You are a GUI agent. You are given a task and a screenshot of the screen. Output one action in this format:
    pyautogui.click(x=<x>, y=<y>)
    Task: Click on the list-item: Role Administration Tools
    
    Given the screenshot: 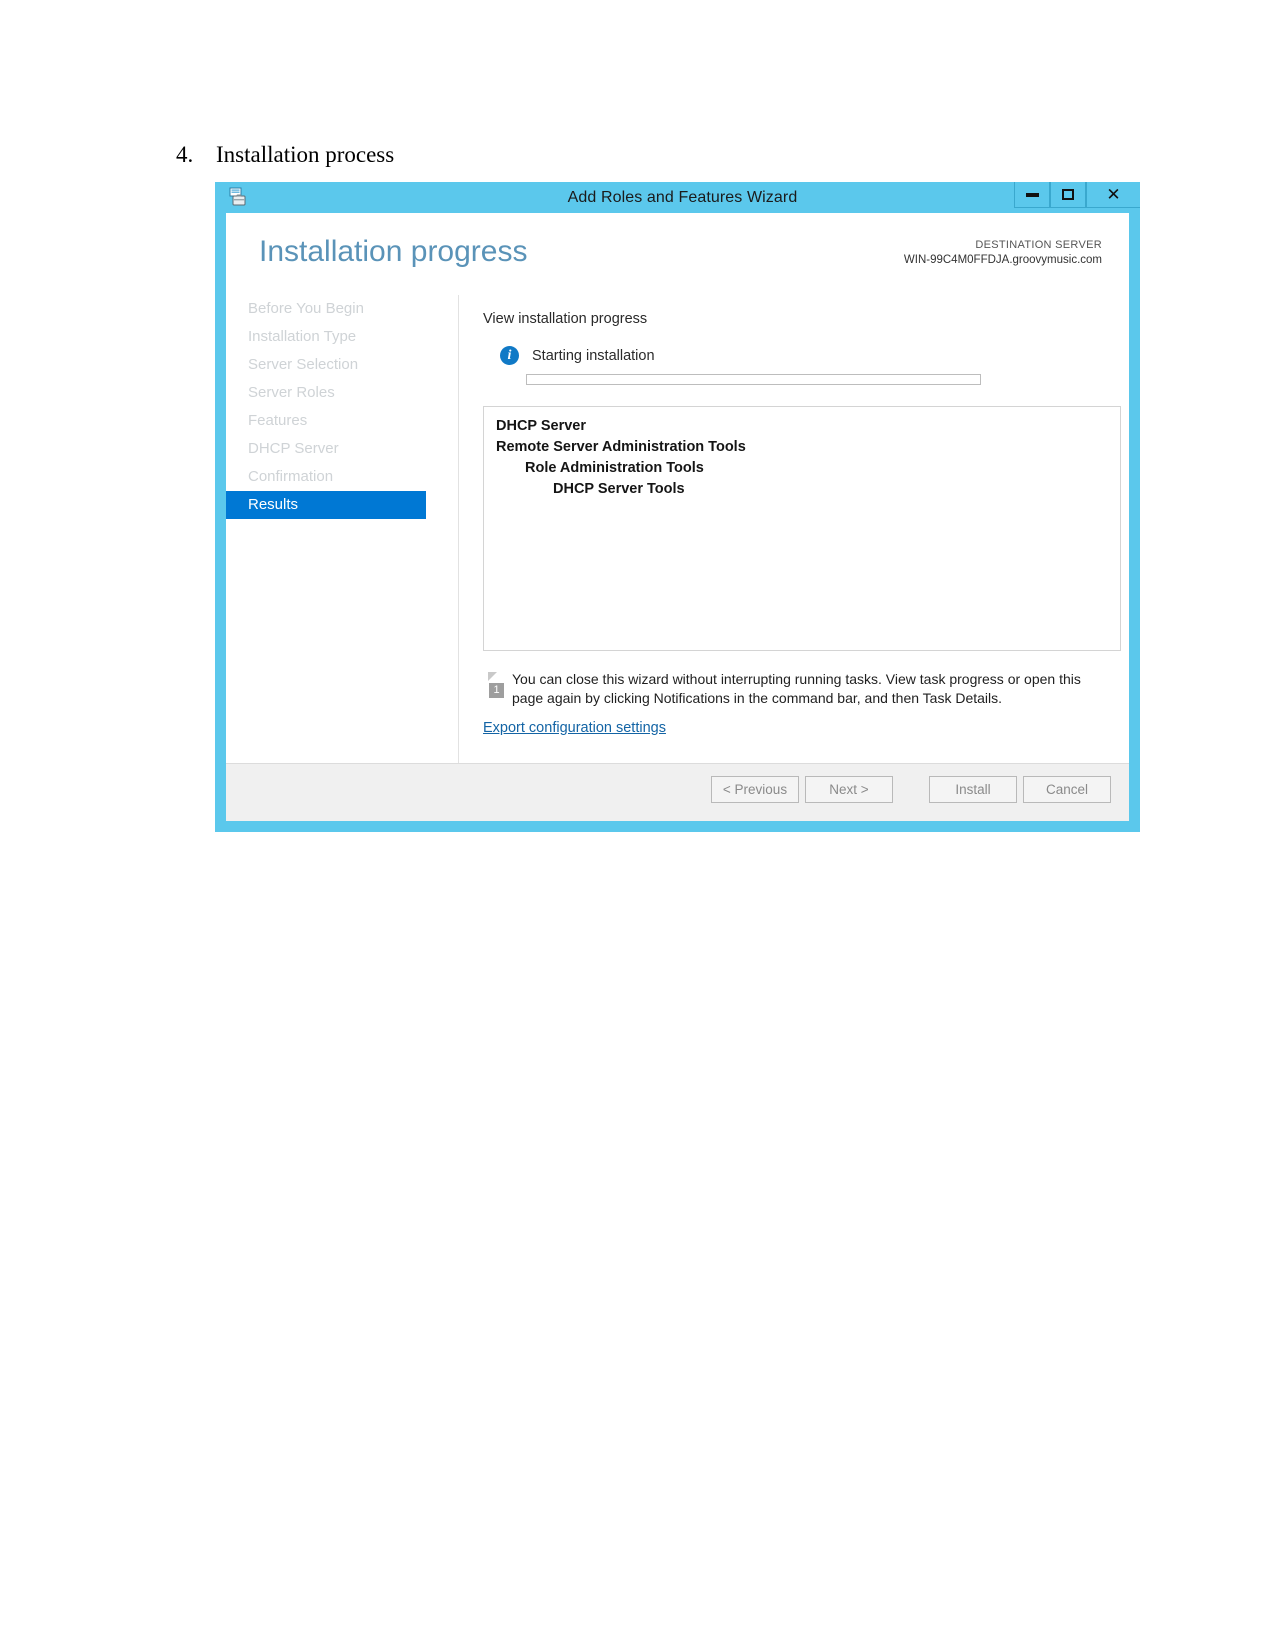 What is the action you would take?
    pyautogui.click(x=614, y=468)
    